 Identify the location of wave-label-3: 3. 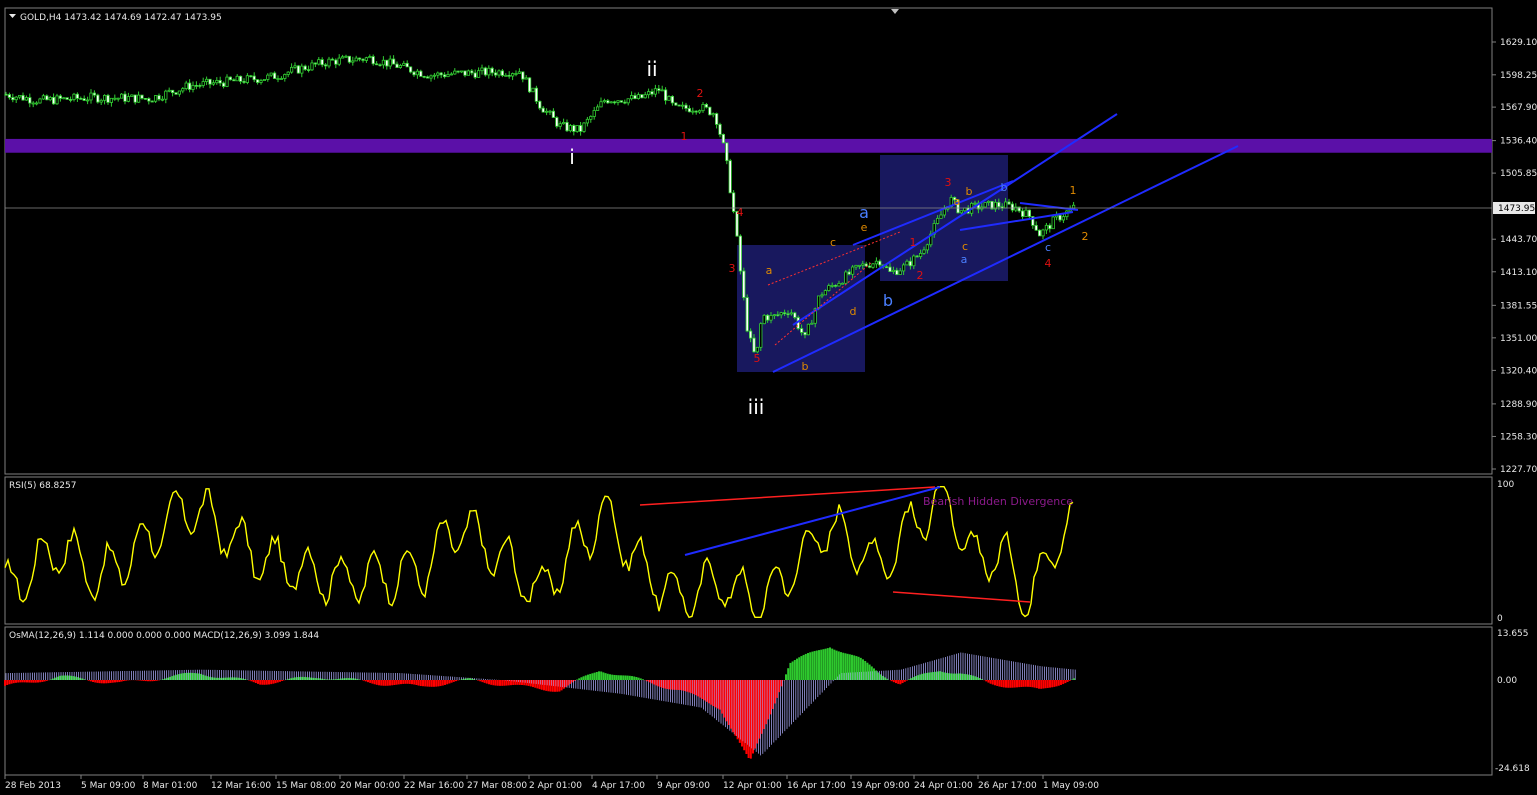
(948, 182).